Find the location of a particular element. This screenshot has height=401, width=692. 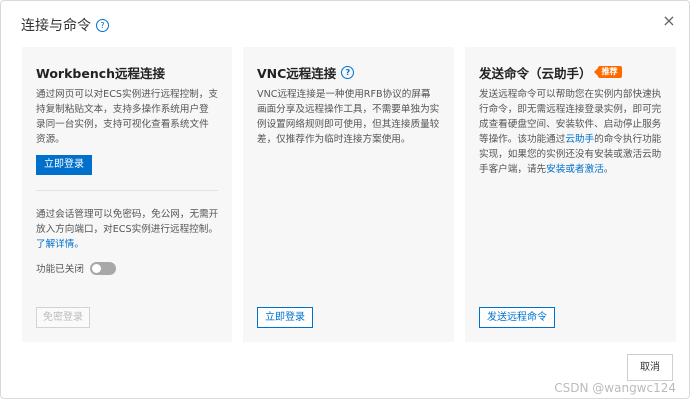

cloud-assistant-link: 云助手 is located at coordinates (579, 139).